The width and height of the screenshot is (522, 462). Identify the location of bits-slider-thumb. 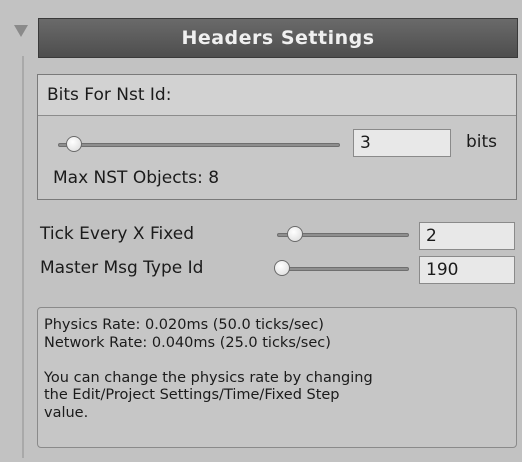
(74, 144).